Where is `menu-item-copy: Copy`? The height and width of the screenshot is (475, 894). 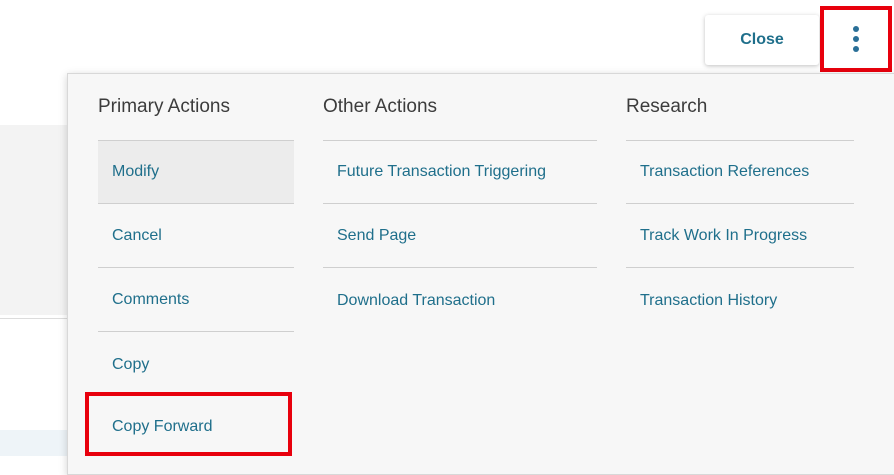 menu-item-copy: Copy is located at coordinates (196, 364).